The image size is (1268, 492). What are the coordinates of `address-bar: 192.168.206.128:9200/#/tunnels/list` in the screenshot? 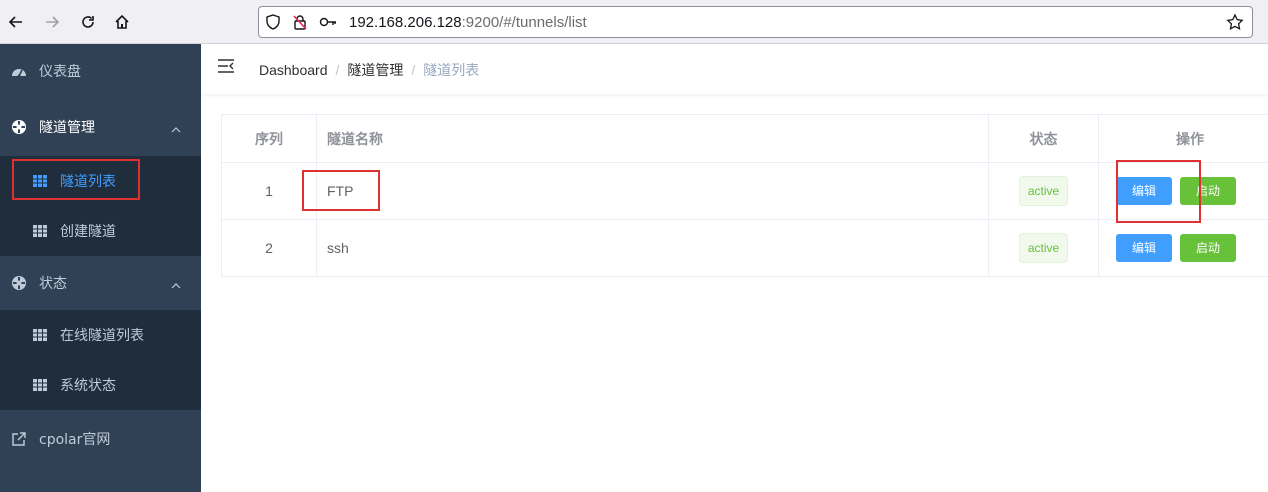 It's located at (755, 22).